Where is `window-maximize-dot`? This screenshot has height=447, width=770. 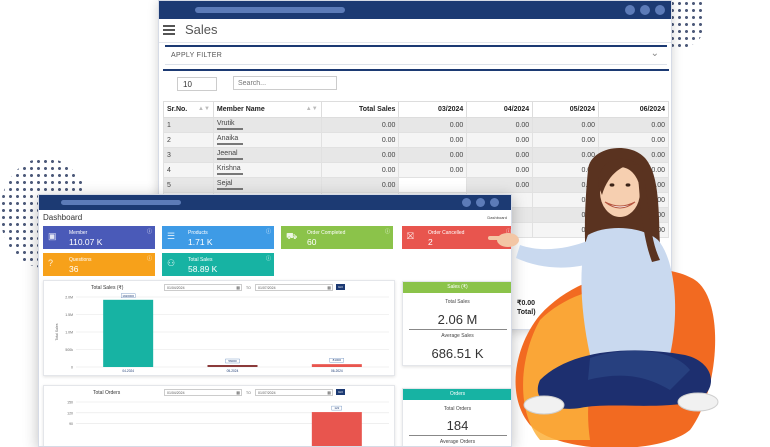
window-maximize-dot is located at coordinates (645, 10).